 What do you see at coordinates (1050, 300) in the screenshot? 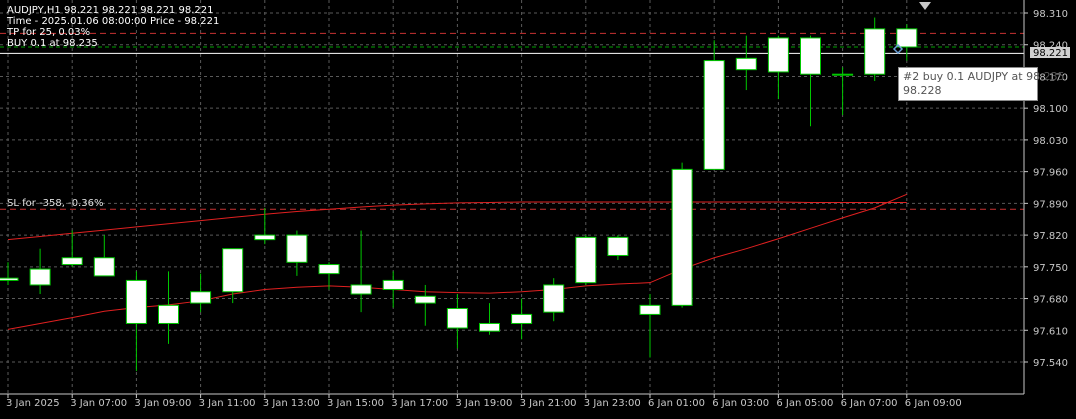
I see `y-tick-label: 97.680` at bounding box center [1050, 300].